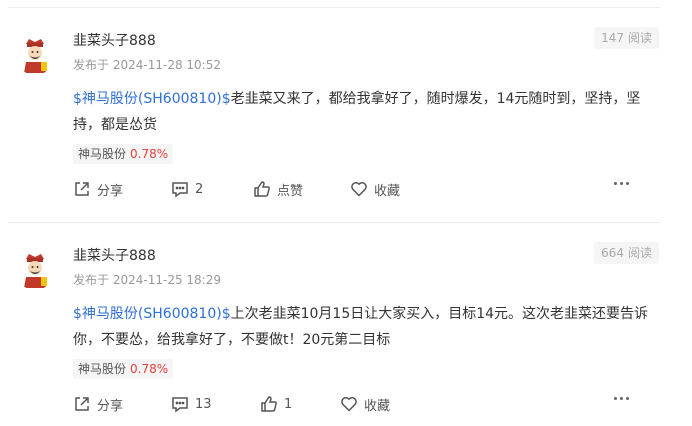 The image size is (692, 426). I want to click on comment-count: 2, so click(199, 189).